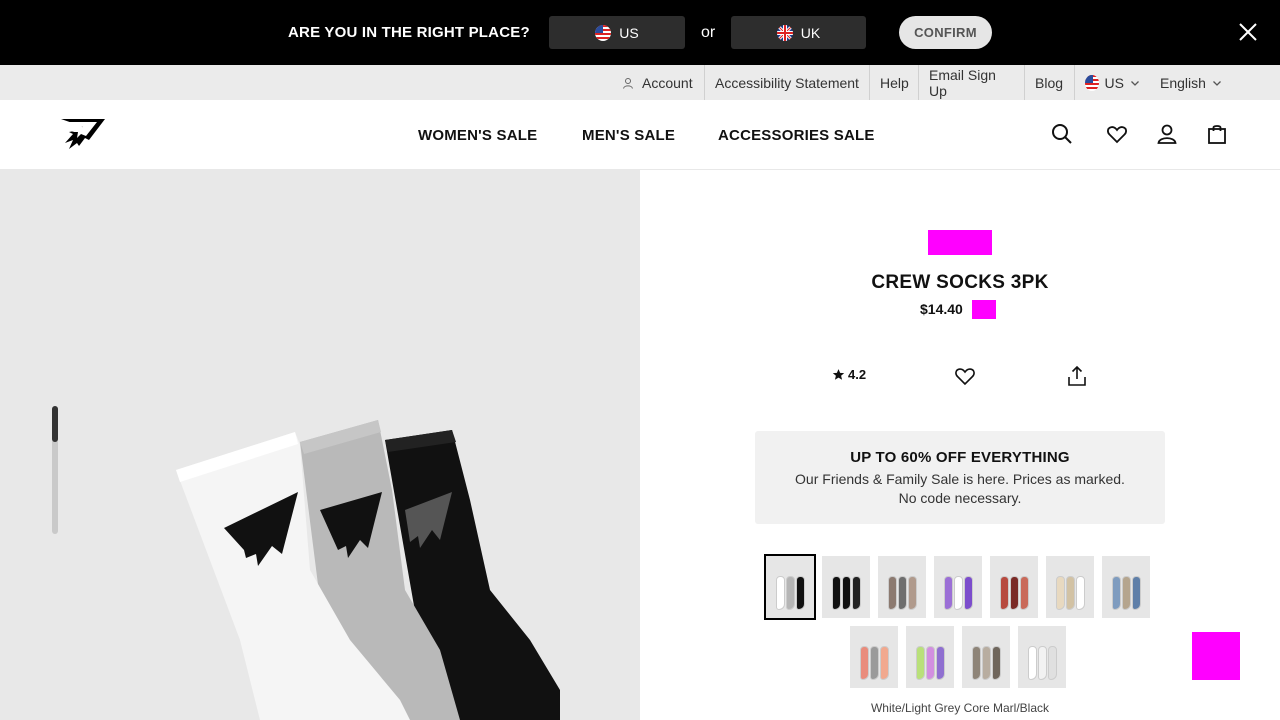 The height and width of the screenshot is (720, 1280). I want to click on region-uk-label: UK, so click(810, 32).